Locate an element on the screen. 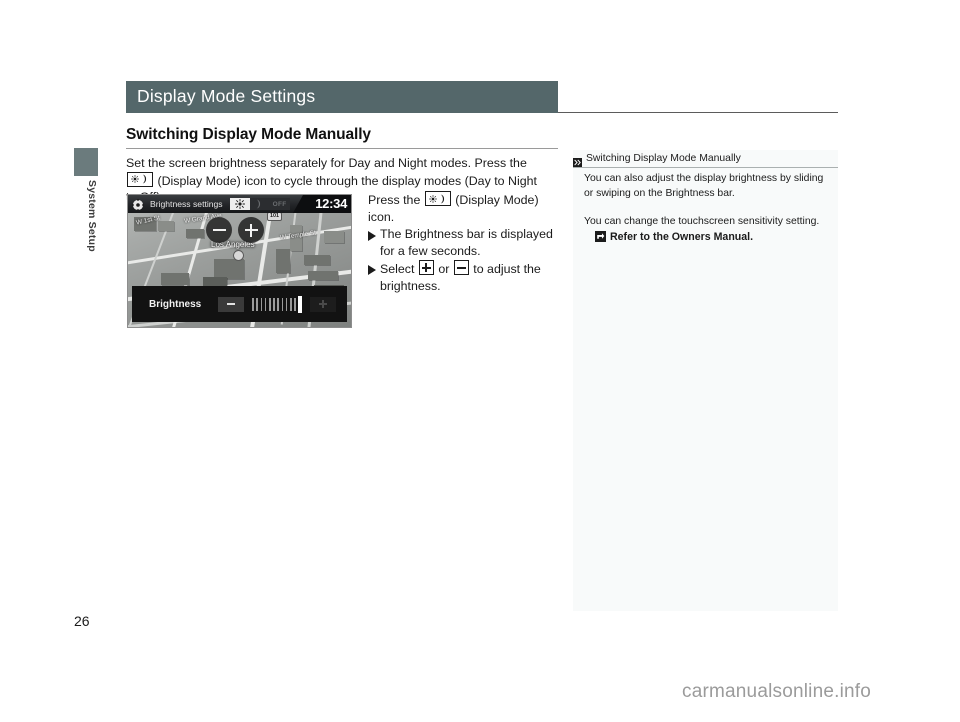  brightness-decrease-button is located at coordinates (231, 304).